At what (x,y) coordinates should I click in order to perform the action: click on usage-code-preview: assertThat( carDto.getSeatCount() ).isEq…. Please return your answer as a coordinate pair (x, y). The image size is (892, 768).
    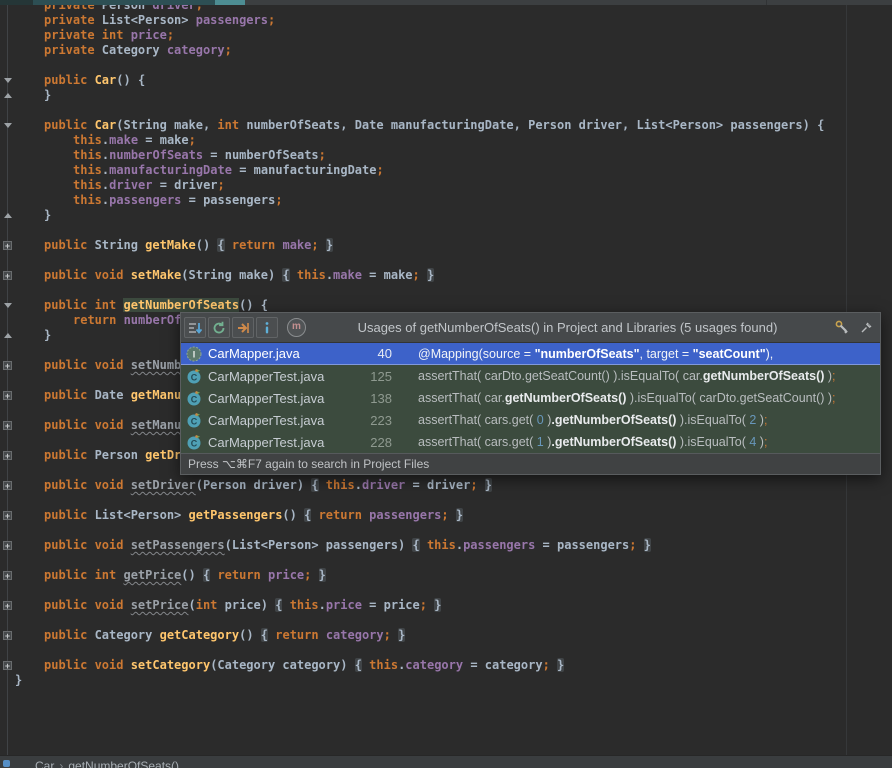
    Looking at the image, I should click on (627, 376).